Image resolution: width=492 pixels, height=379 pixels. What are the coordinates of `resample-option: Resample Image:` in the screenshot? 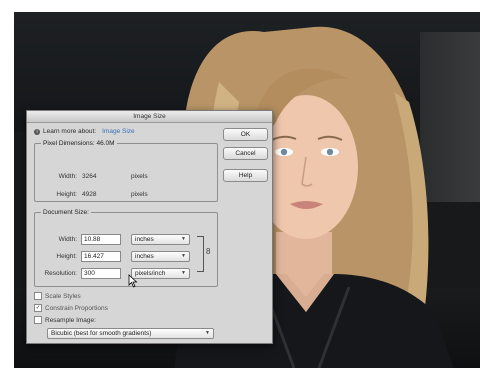 It's located at (65, 320).